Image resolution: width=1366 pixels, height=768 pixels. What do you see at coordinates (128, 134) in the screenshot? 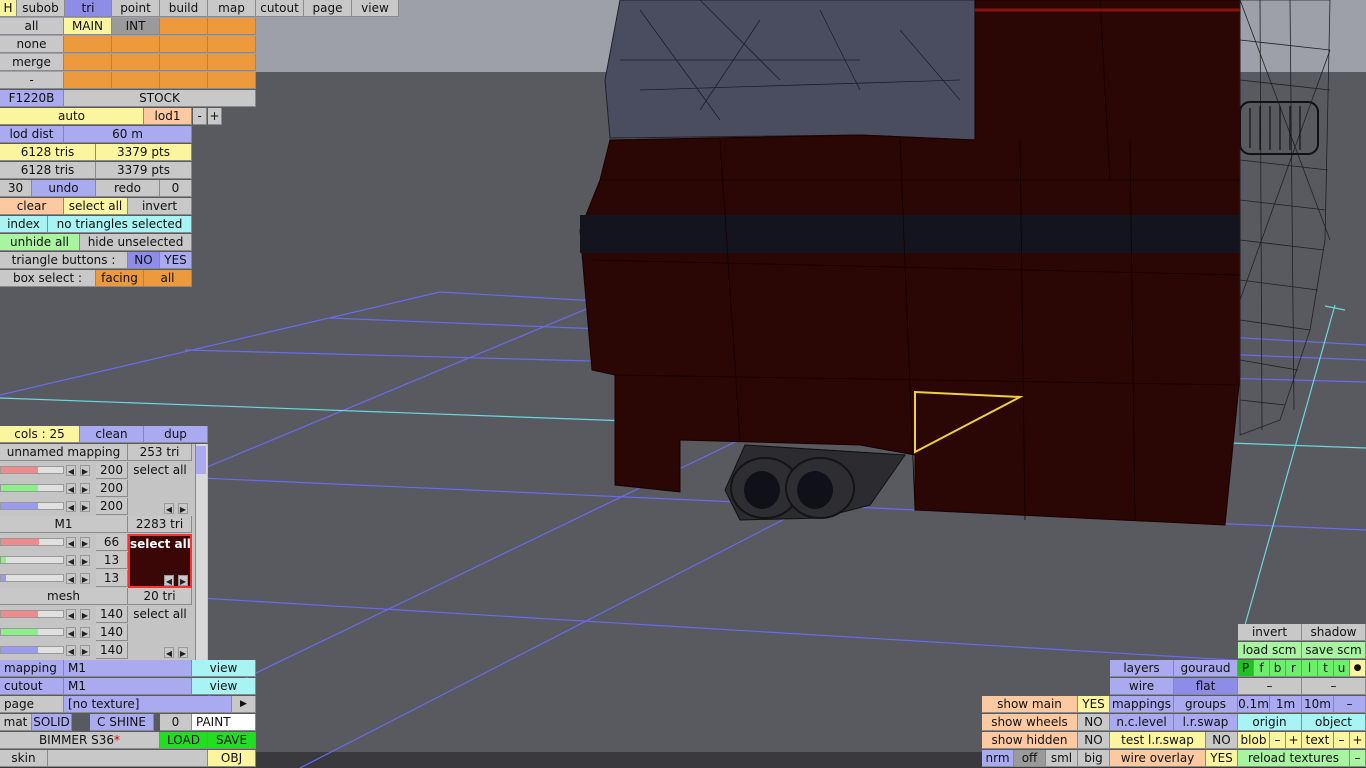
I see `lod-dist-value: 60 m` at bounding box center [128, 134].